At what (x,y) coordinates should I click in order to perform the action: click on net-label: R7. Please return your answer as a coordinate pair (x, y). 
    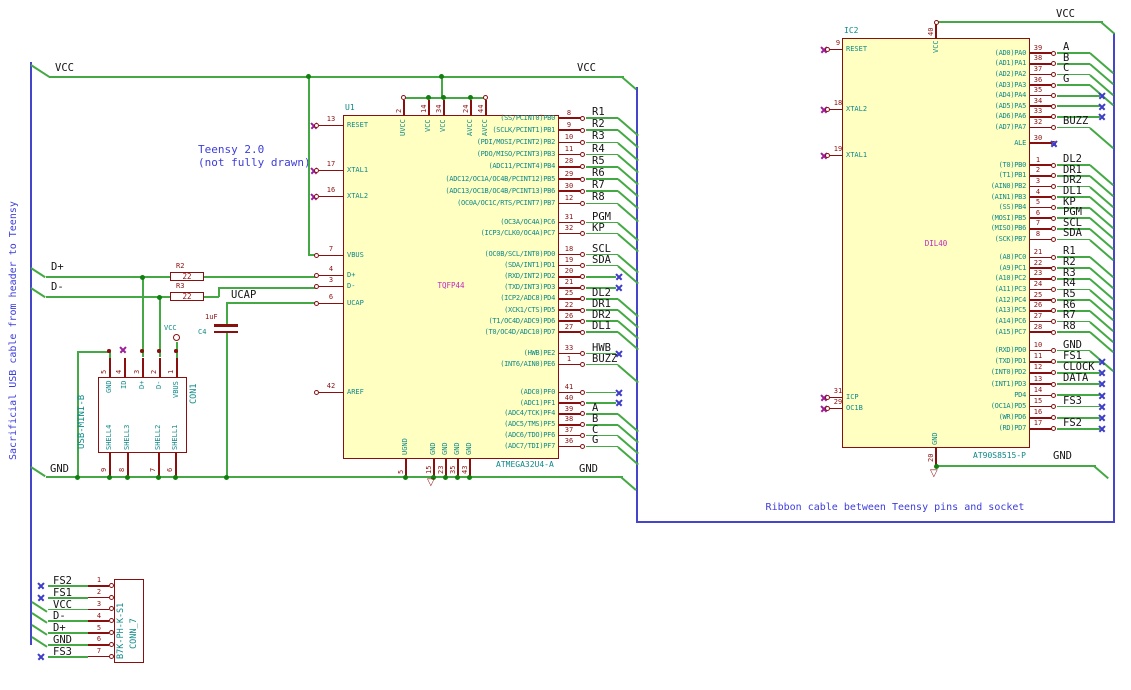
    Looking at the image, I should click on (598, 185).